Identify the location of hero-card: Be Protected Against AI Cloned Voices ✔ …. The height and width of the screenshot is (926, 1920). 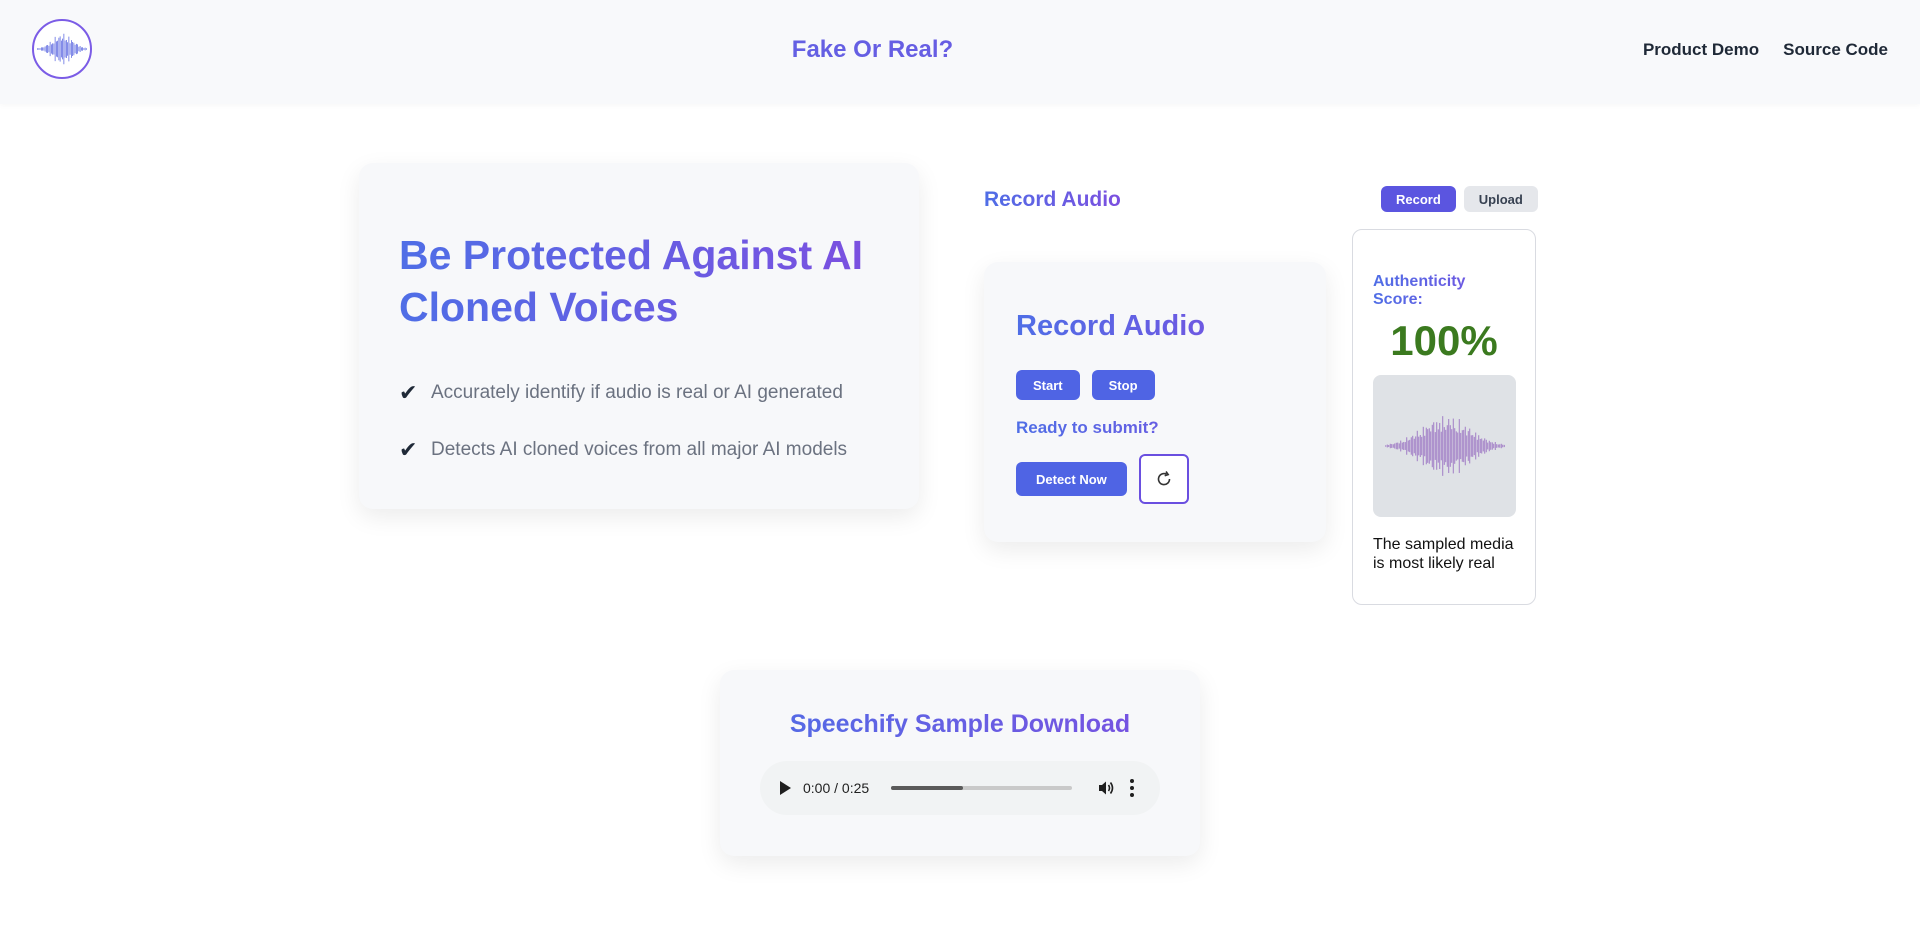
(639, 336).